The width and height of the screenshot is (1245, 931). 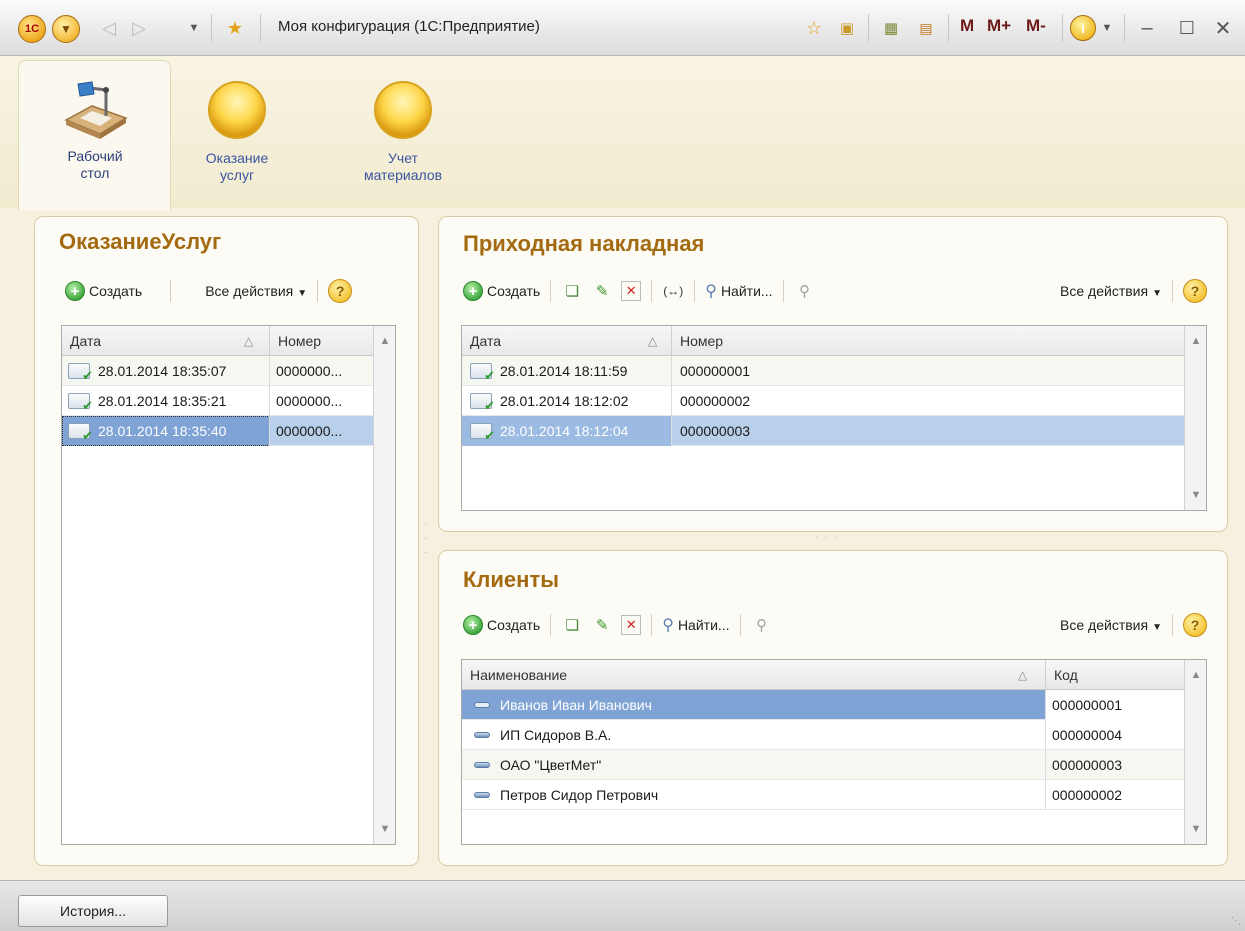 I want to click on memory-minus-button: M-, so click(x=1036, y=26).